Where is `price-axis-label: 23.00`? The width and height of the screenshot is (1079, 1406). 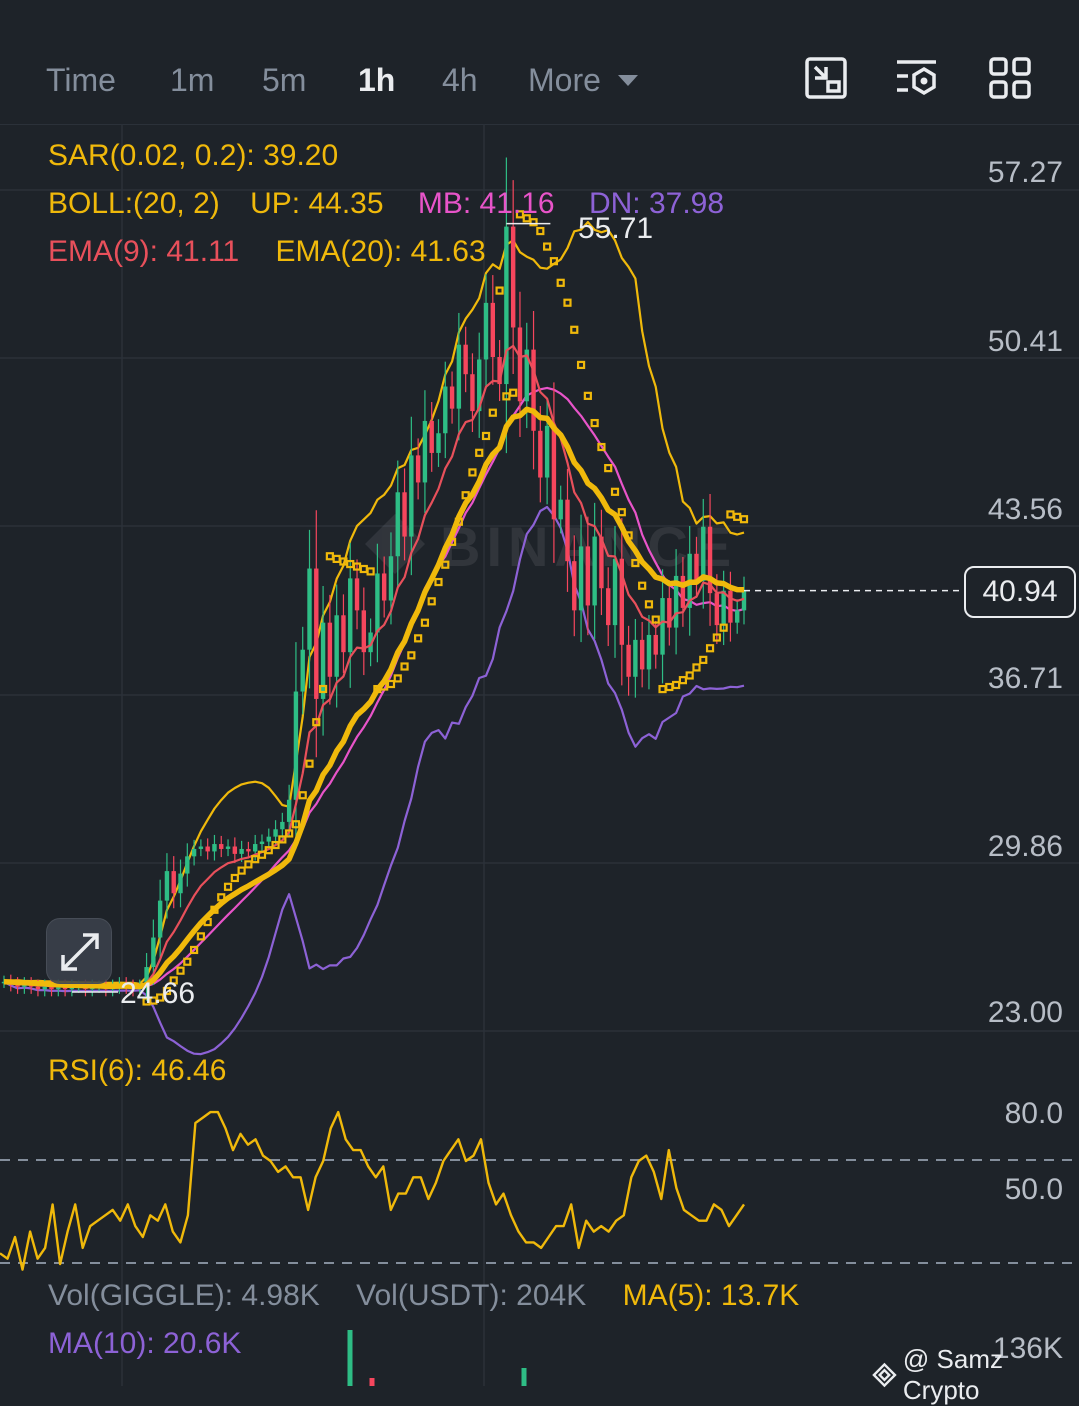
price-axis-label: 23.00 is located at coordinates (1025, 1012).